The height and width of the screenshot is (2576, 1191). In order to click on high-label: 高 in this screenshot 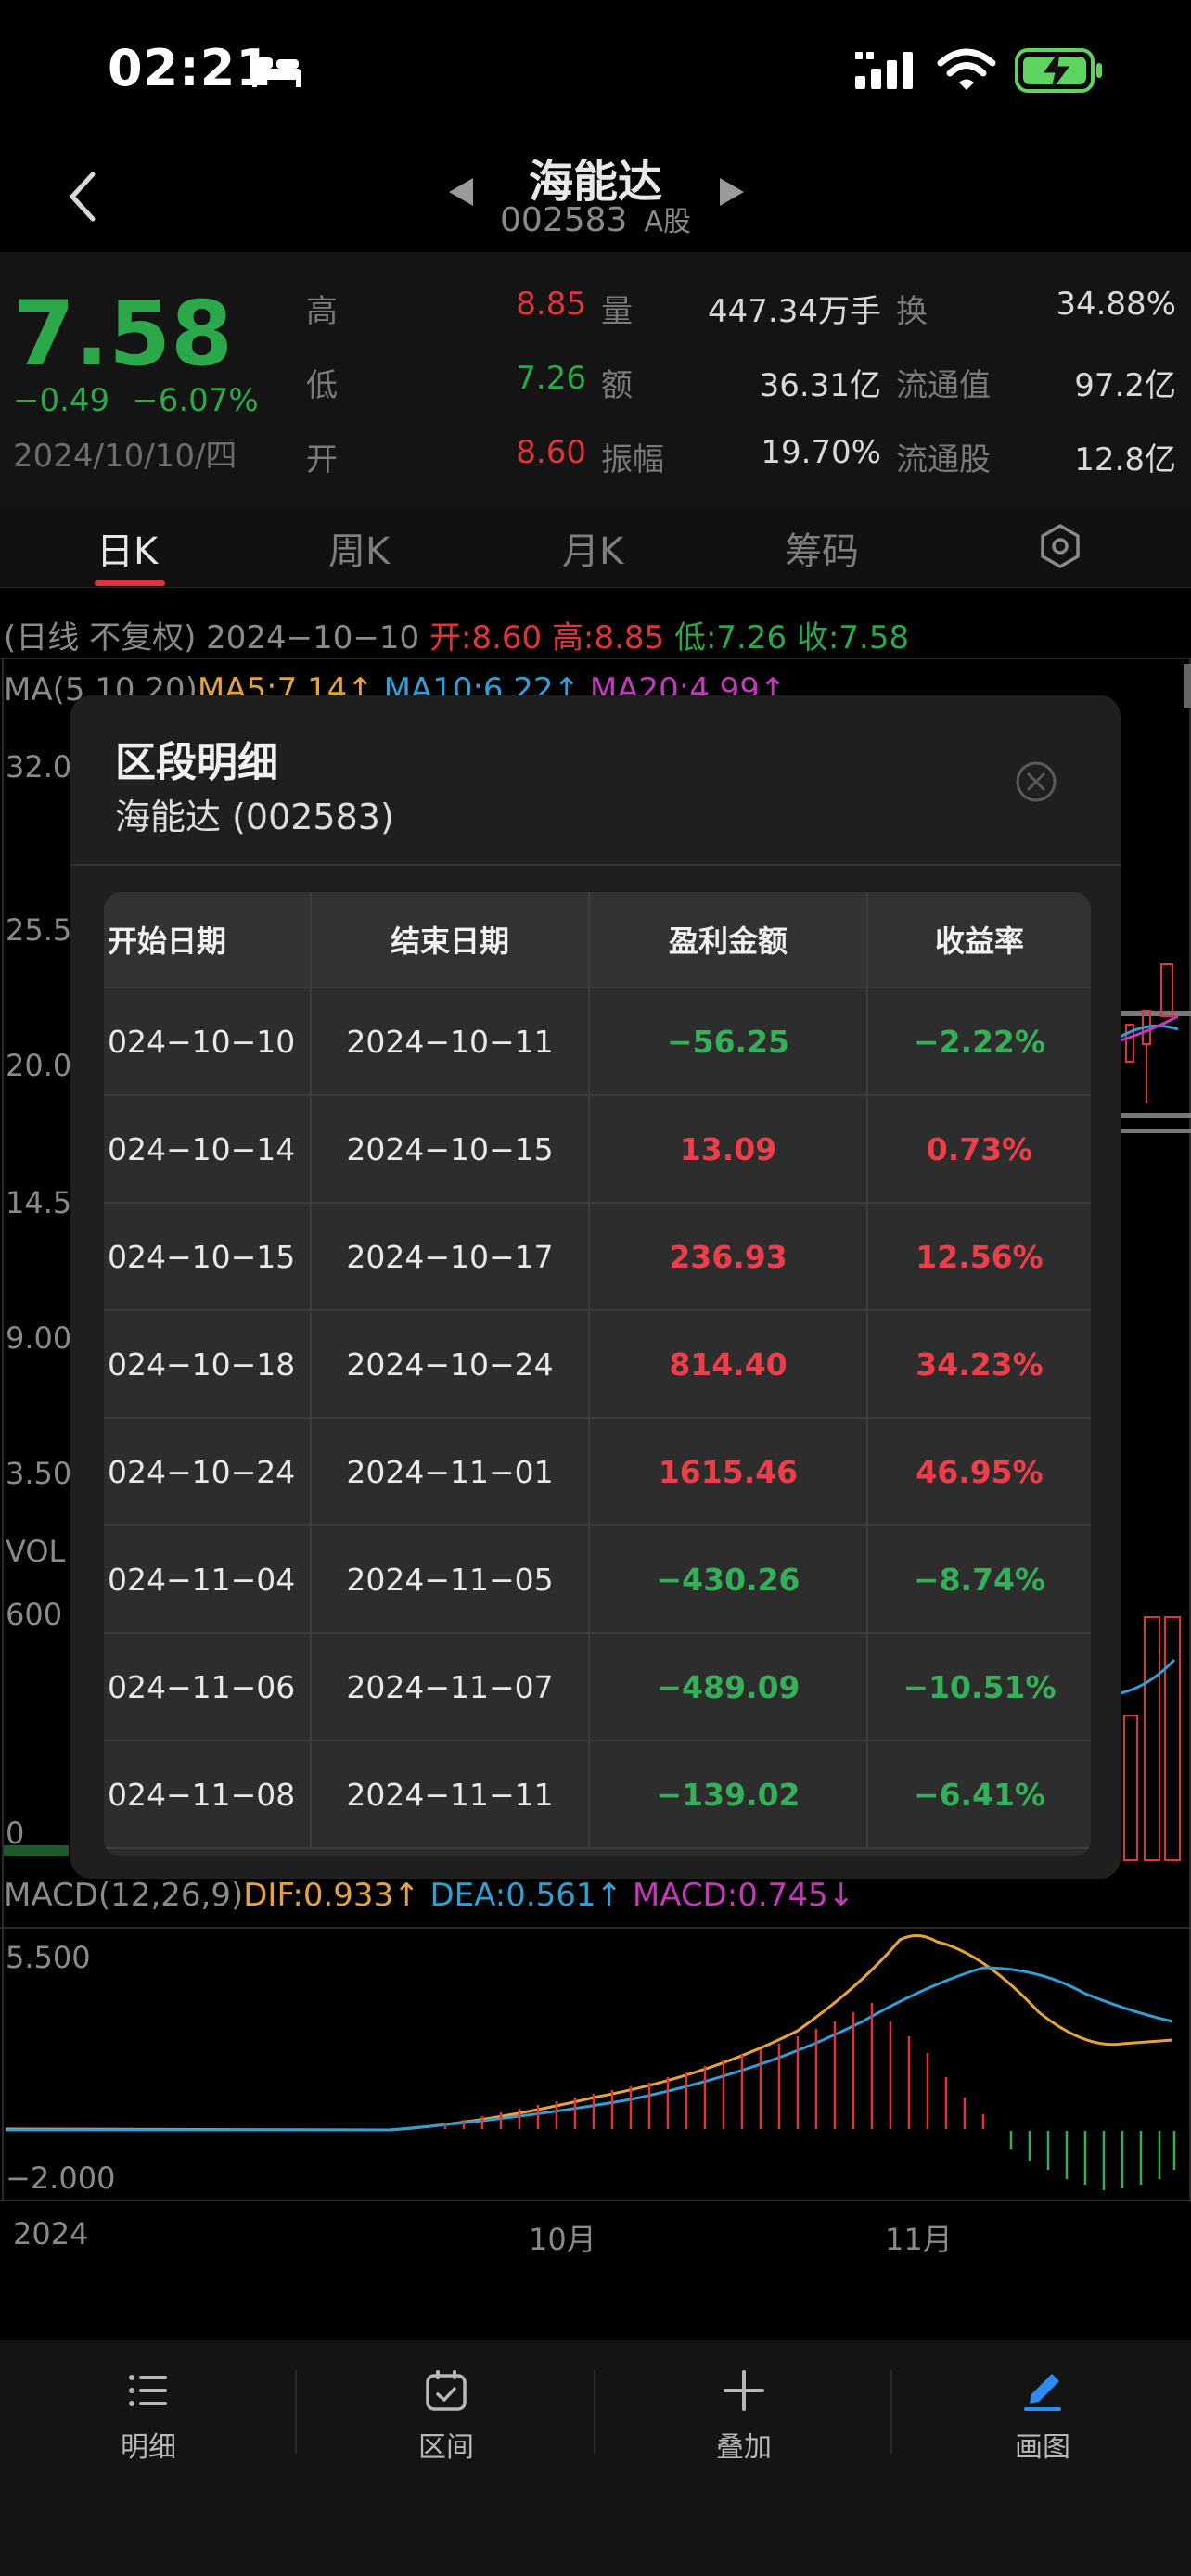, I will do `click(322, 311)`.